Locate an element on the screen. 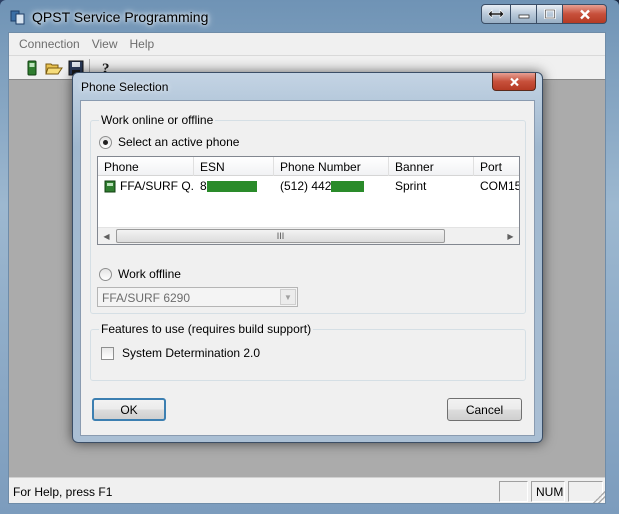 The image size is (619, 514). dialog-close-button is located at coordinates (514, 82).